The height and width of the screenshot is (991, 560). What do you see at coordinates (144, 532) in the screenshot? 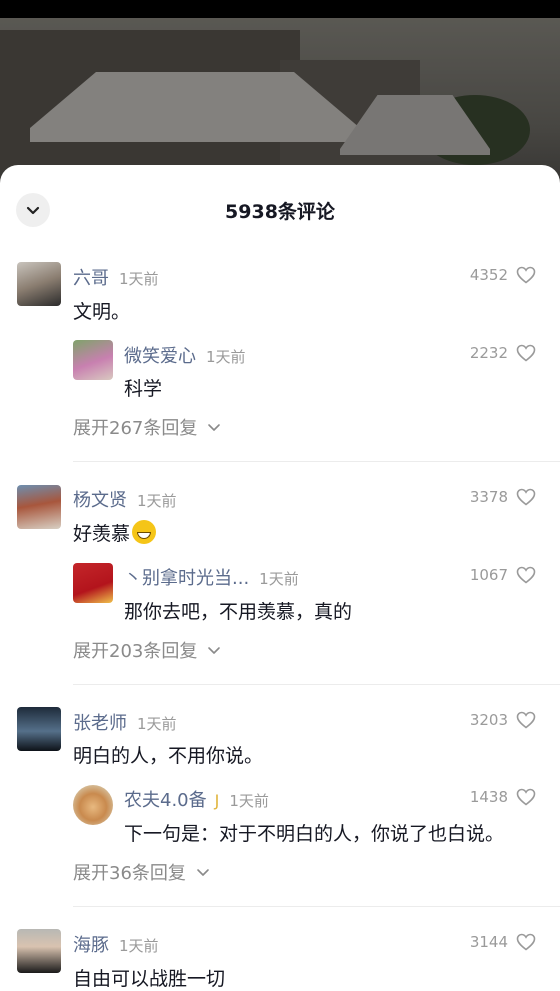
I see `grin-emoji-icon` at bounding box center [144, 532].